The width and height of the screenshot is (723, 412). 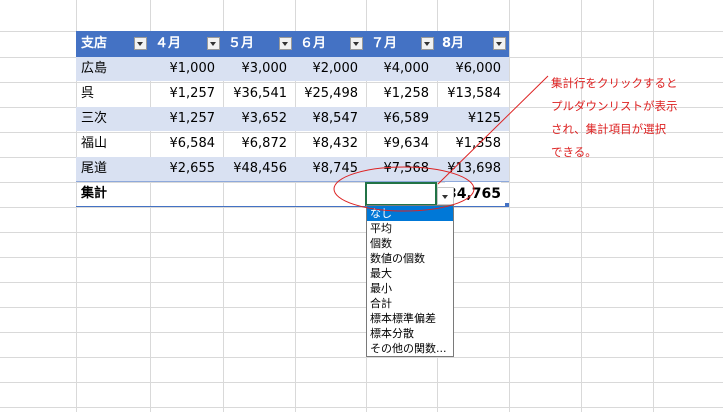 I want to click on column-header-label: ４月, so click(x=168, y=43).